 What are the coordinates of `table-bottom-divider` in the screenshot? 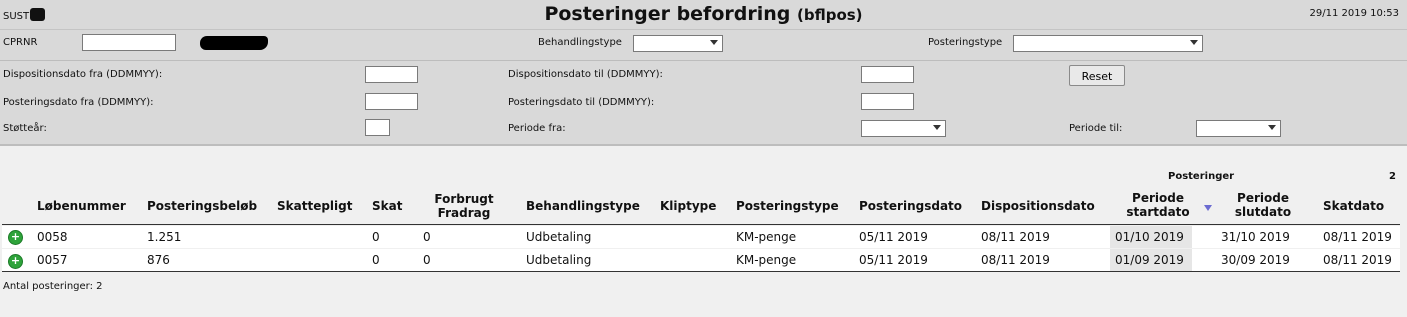 It's located at (701, 271).